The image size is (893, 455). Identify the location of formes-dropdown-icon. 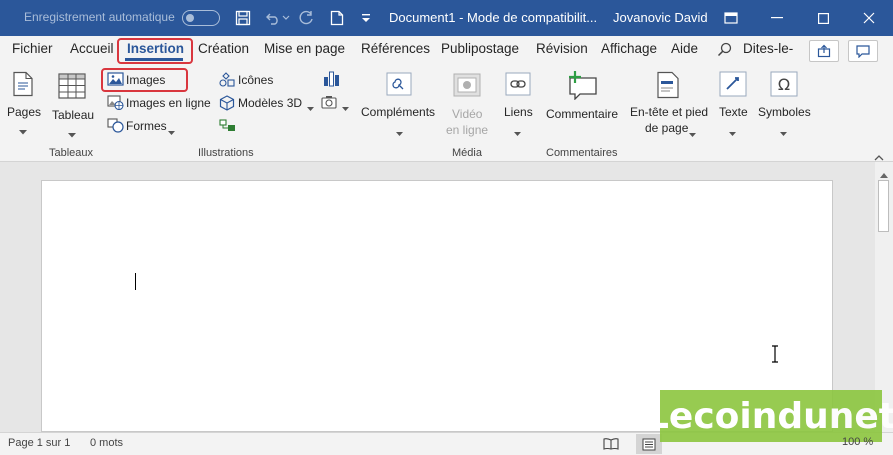
(171, 131).